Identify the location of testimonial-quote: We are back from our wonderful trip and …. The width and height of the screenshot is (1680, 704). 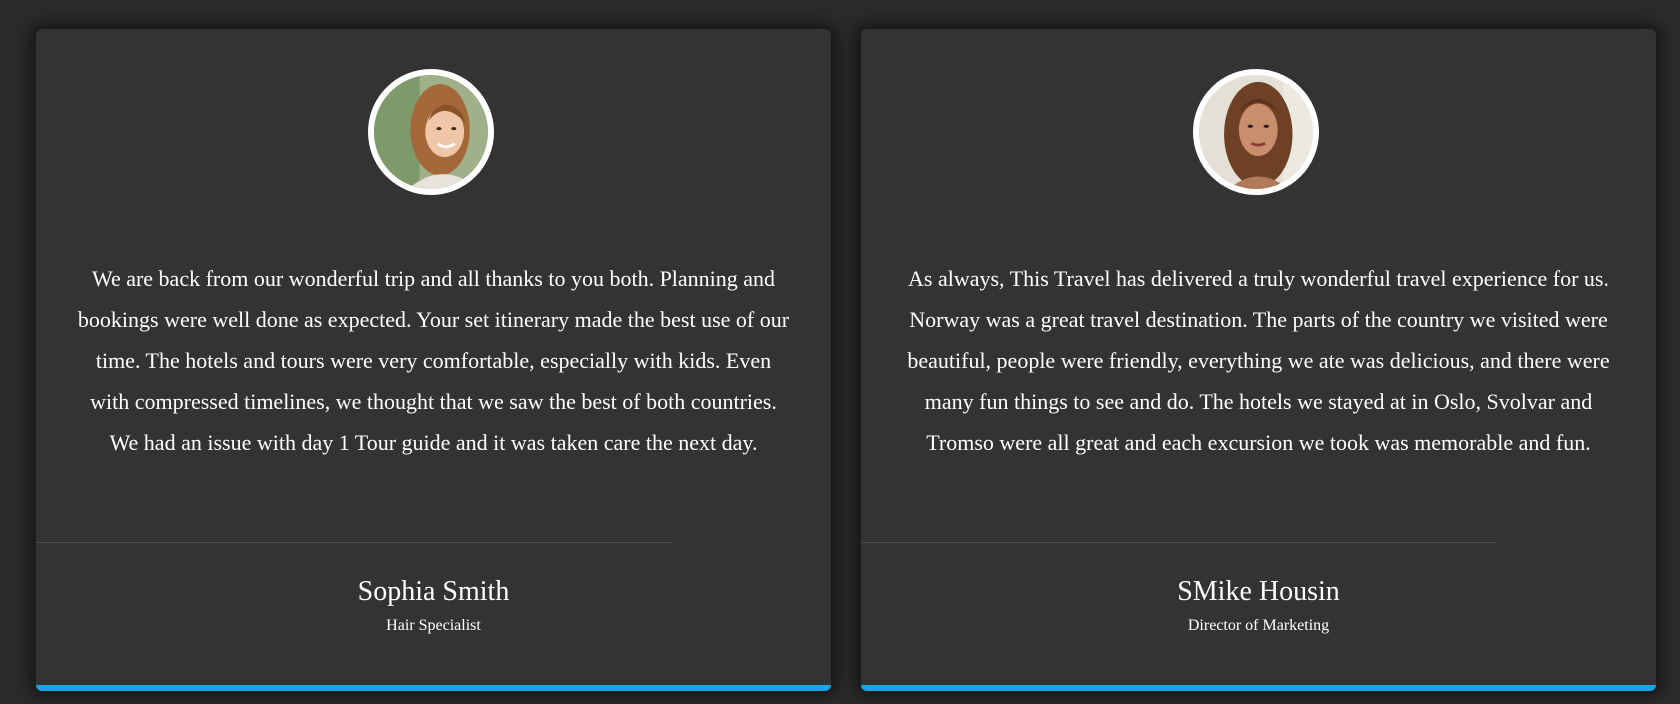
(433, 360).